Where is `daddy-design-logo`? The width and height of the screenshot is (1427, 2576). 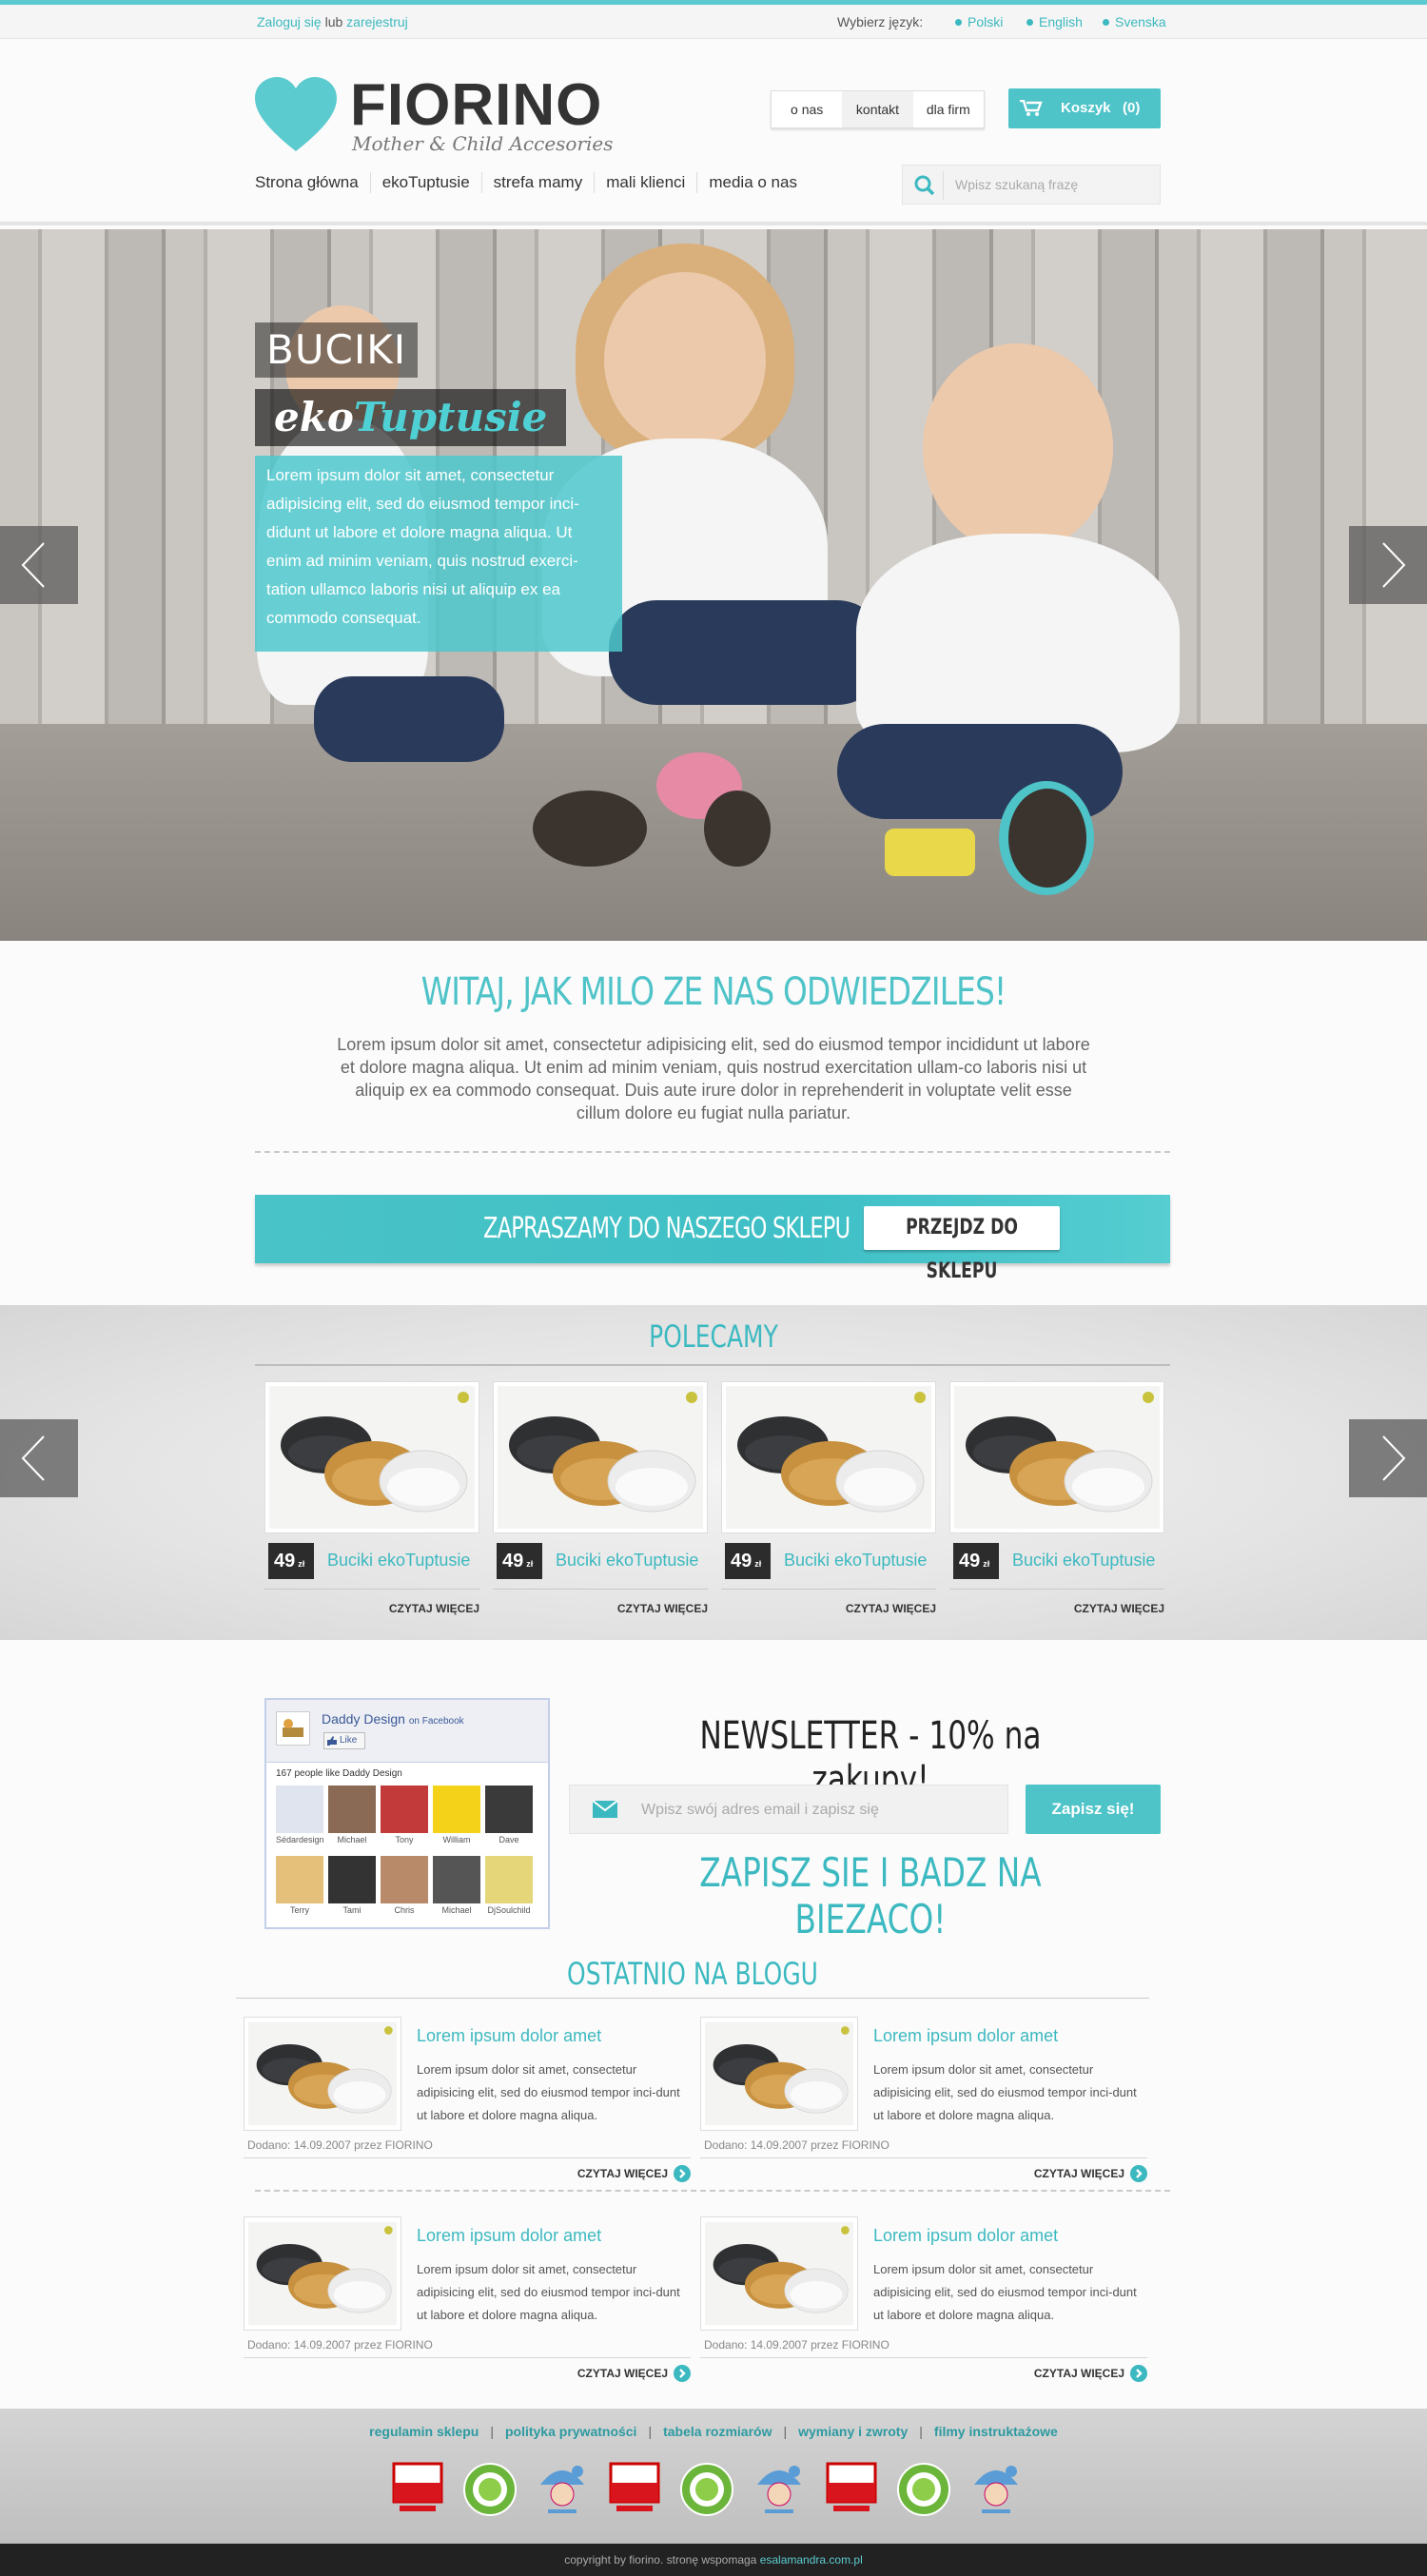 daddy-design-logo is located at coordinates (293, 1728).